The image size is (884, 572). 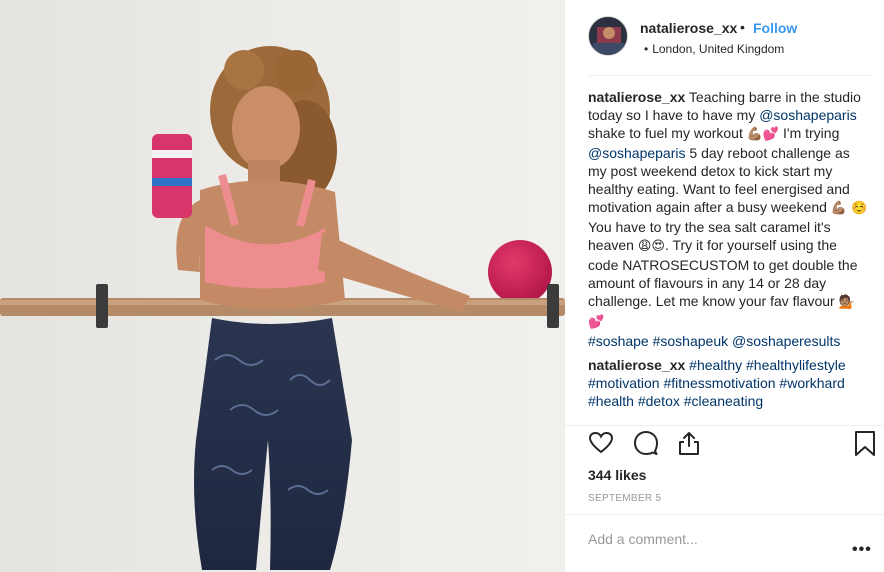 I want to click on caption-text: shake to fuel my workout, so click(x=667, y=133).